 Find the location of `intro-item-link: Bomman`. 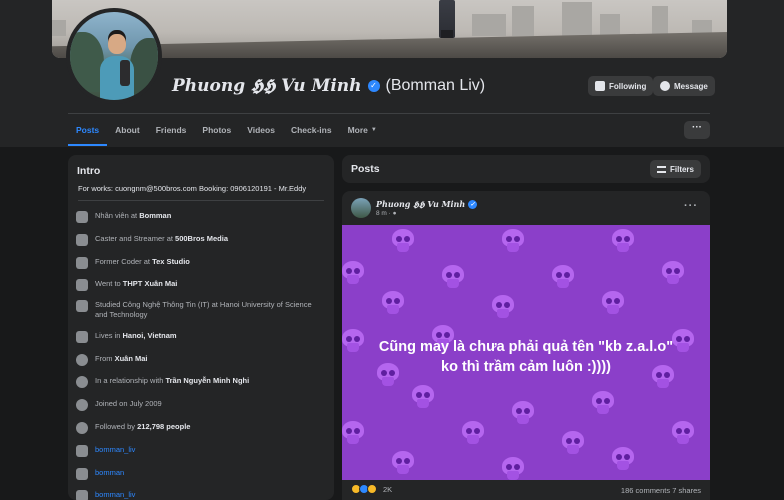

intro-item-link: Bomman is located at coordinates (155, 215).